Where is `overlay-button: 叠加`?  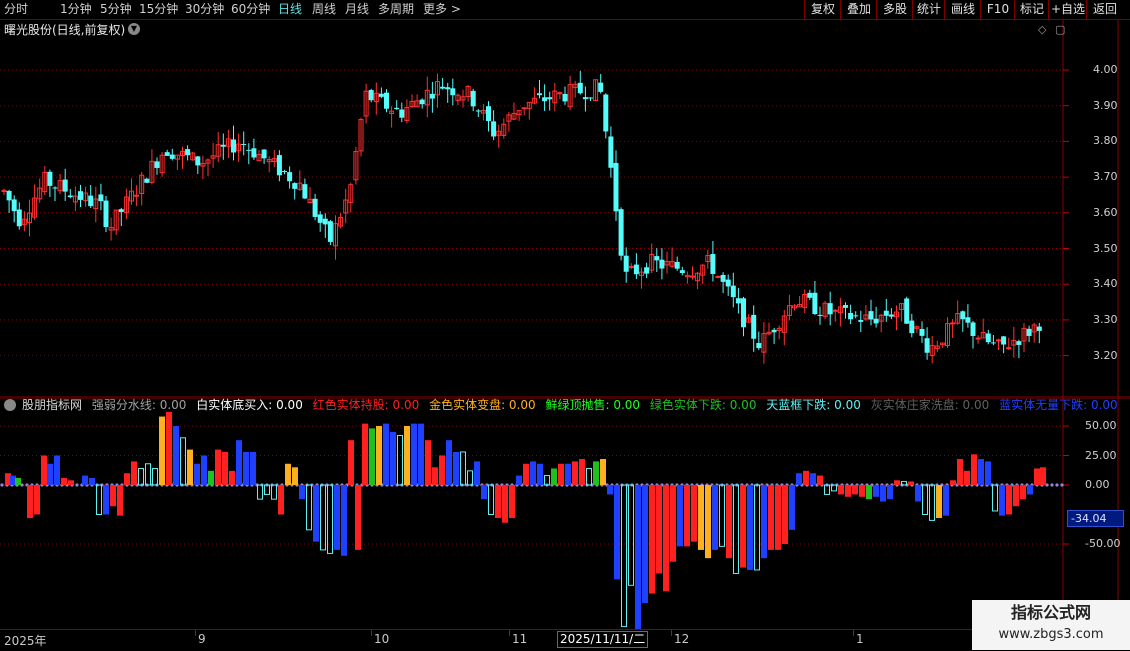 overlay-button: 叠加 is located at coordinates (858, 9).